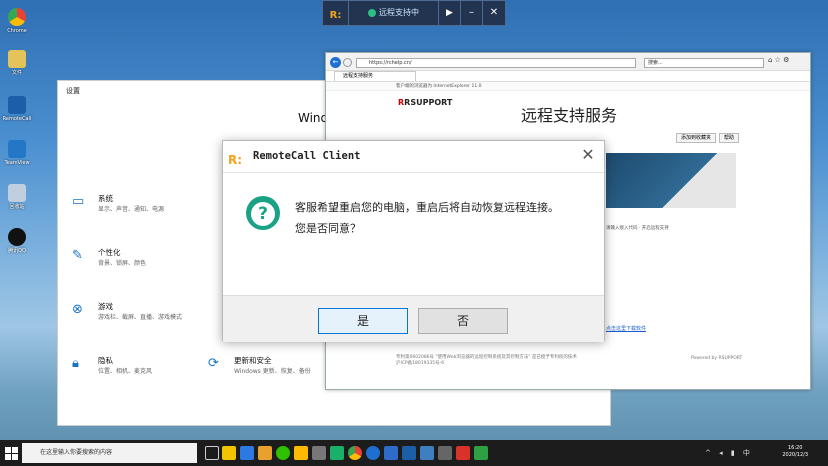 The width and height of the screenshot is (828, 466). I want to click on no-button: 否, so click(463, 321).